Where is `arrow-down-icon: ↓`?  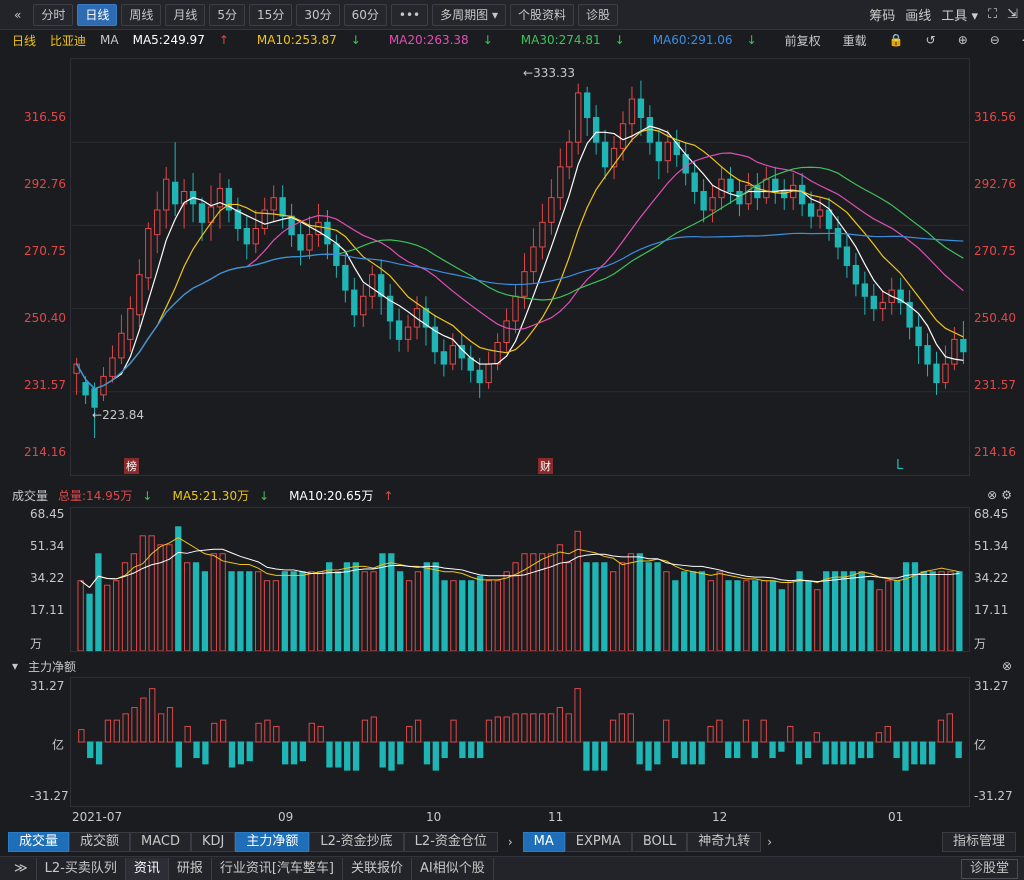 arrow-down-icon: ↓ is located at coordinates (751, 40).